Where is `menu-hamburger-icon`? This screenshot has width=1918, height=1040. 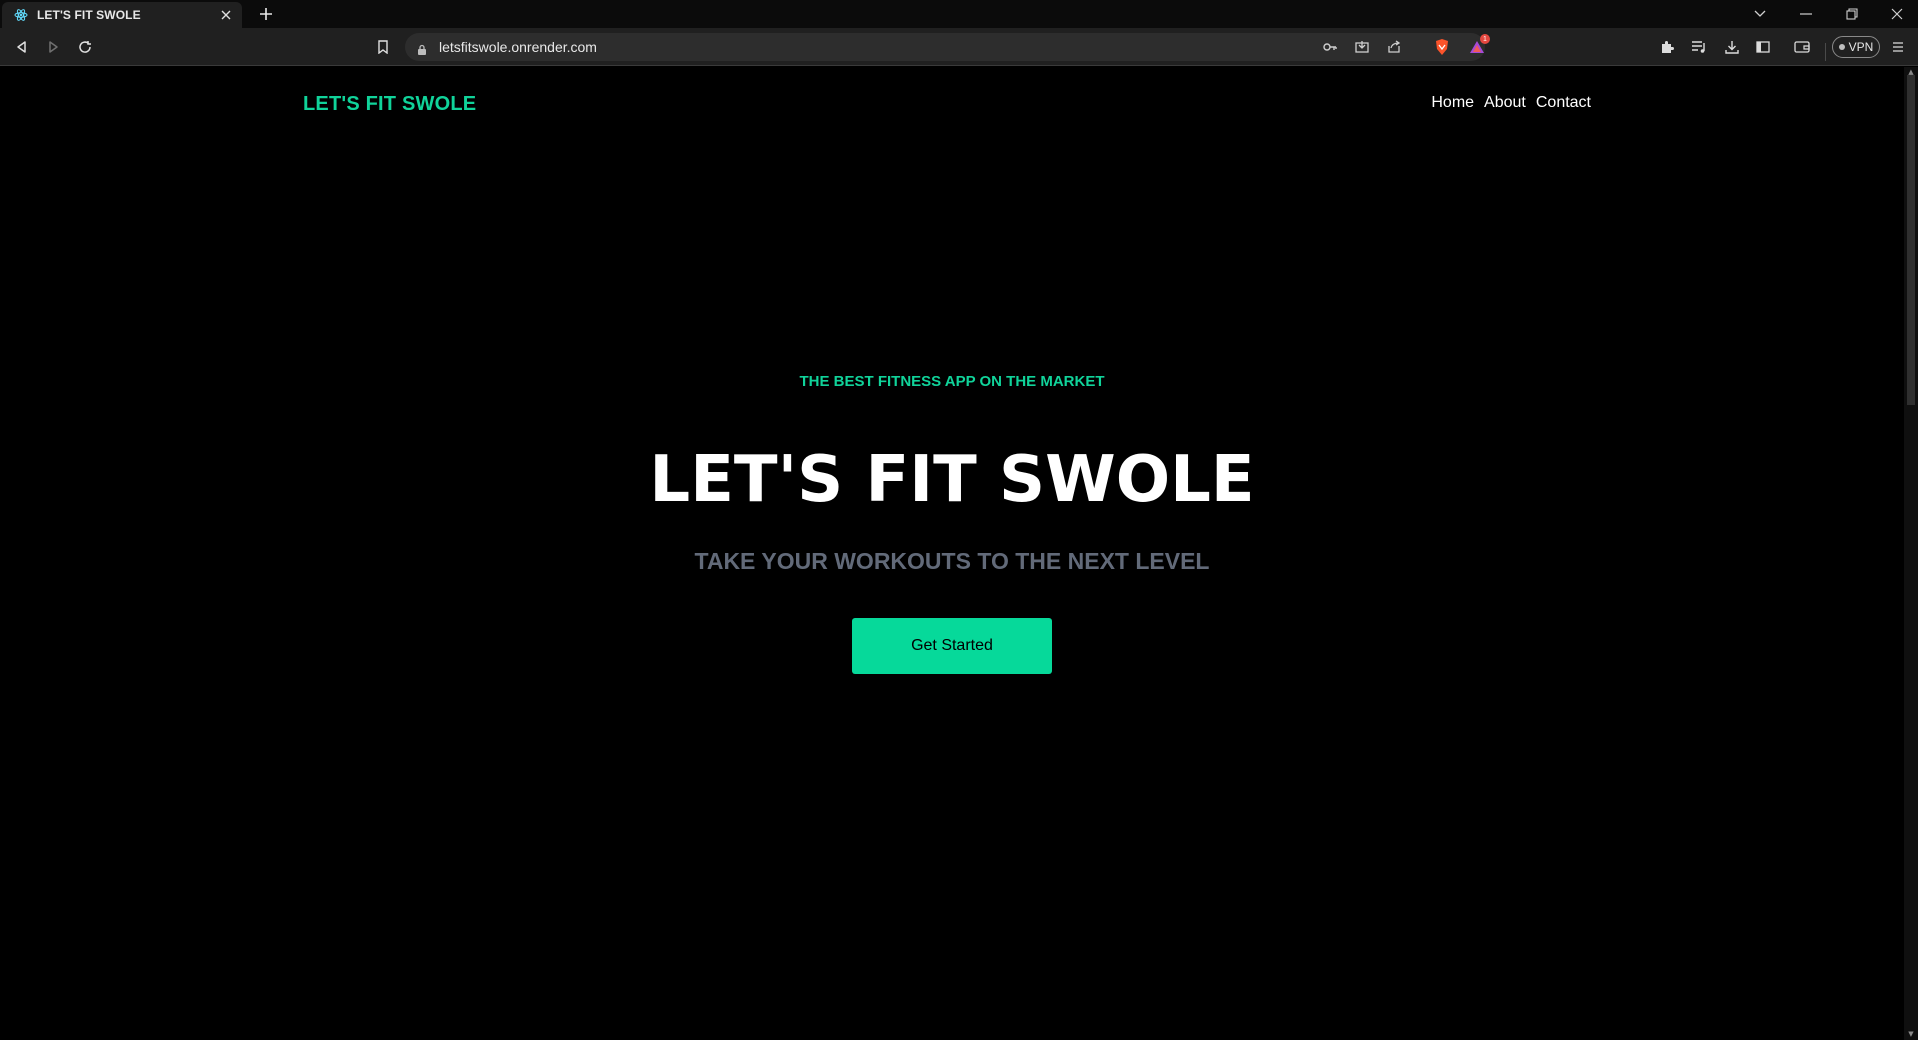 menu-hamburger-icon is located at coordinates (1898, 47).